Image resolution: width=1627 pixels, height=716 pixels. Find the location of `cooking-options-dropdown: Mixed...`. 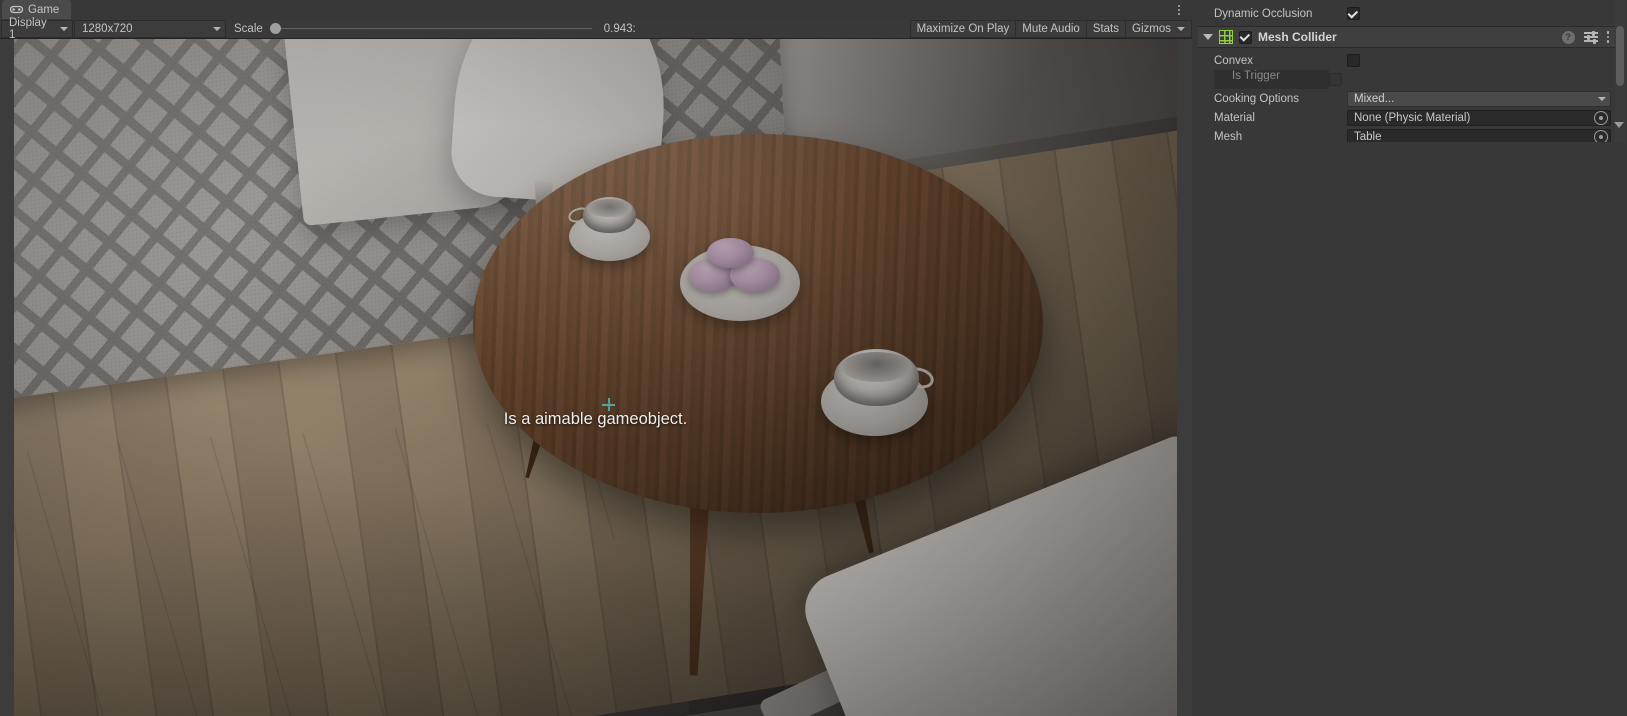

cooking-options-dropdown: Mixed... is located at coordinates (1479, 98).